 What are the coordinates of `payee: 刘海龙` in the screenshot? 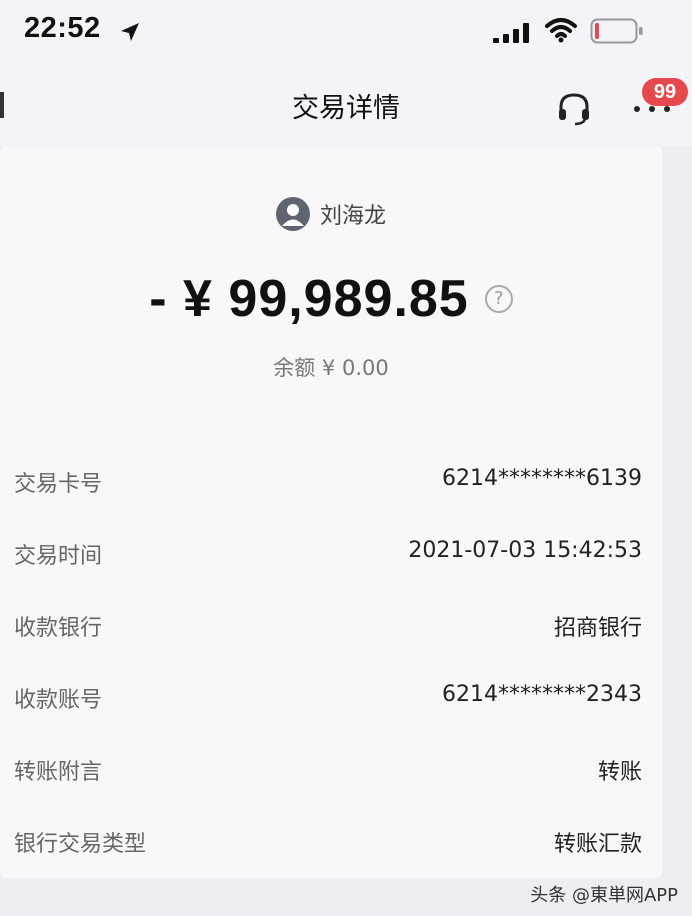 It's located at (331, 214).